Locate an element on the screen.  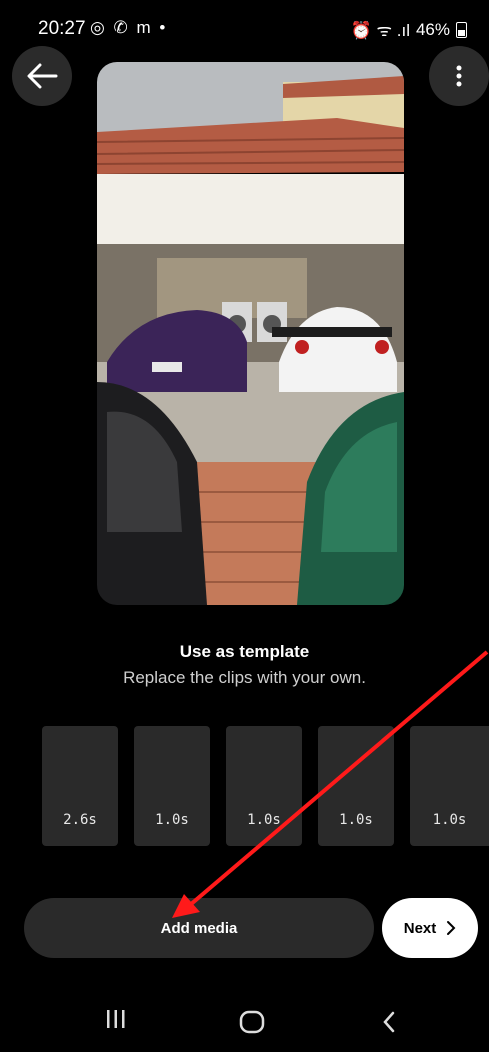
recents-button is located at coordinates (116, 1021).